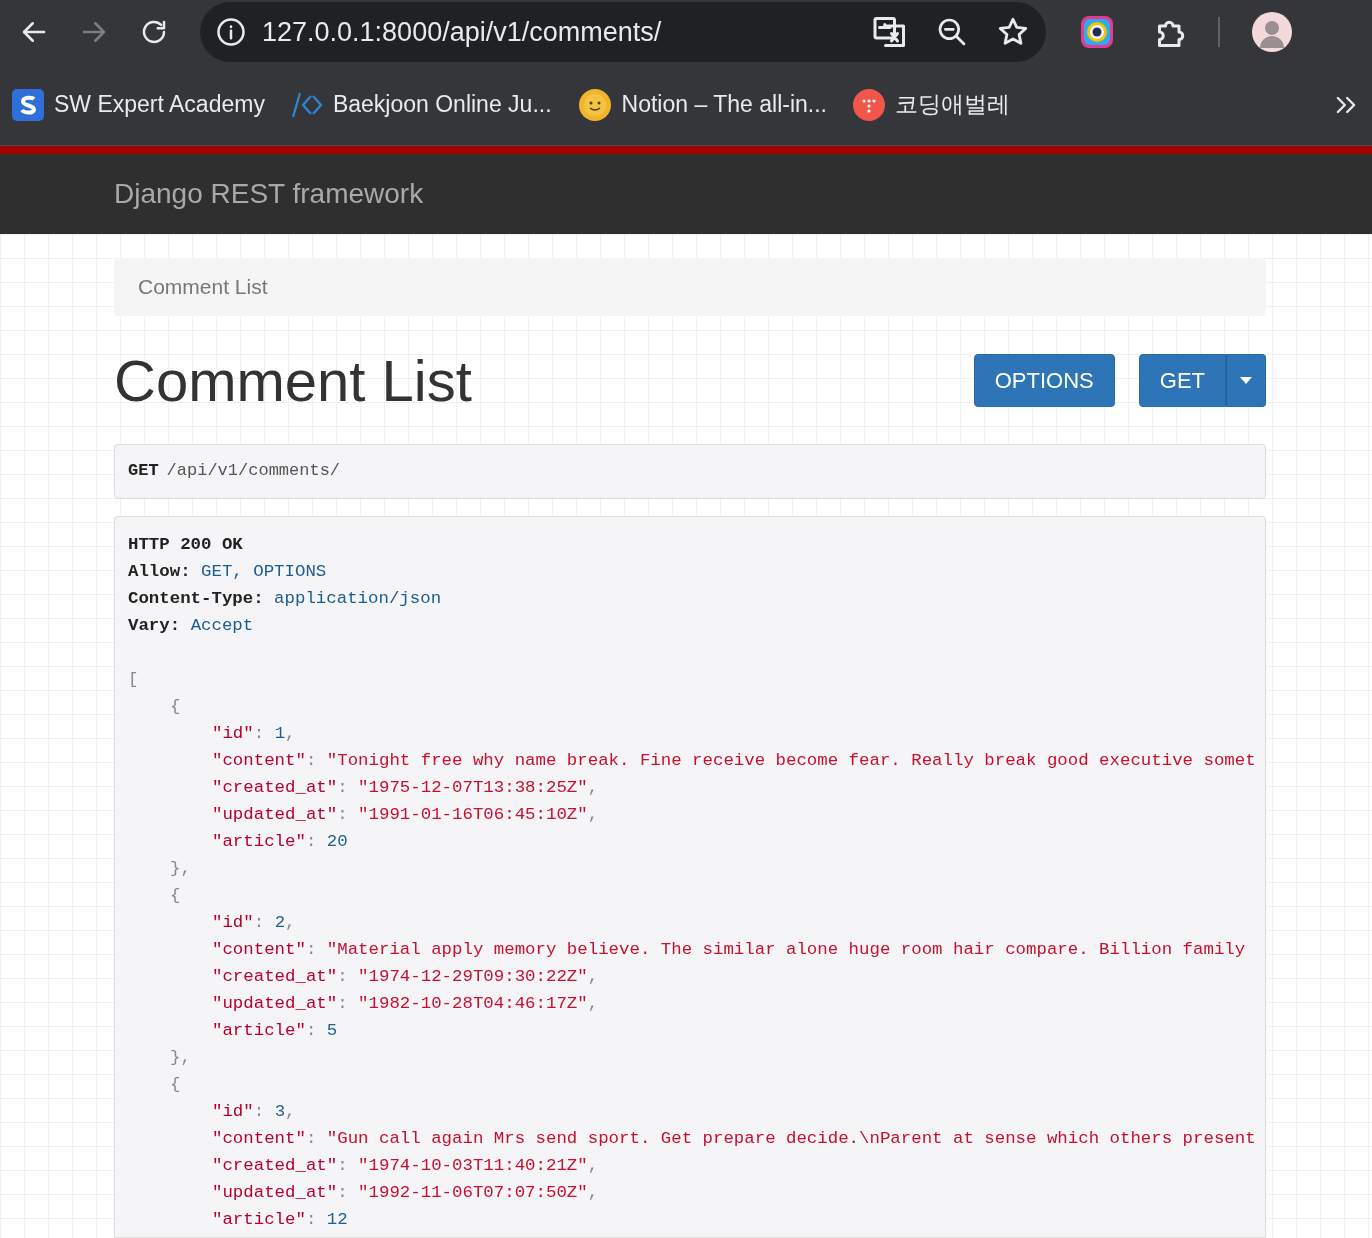 This screenshot has width=1372, height=1238. I want to click on json-value: "Tonight free why name break. Fine receive become fear. Really break good executive somet, so click(791, 760).